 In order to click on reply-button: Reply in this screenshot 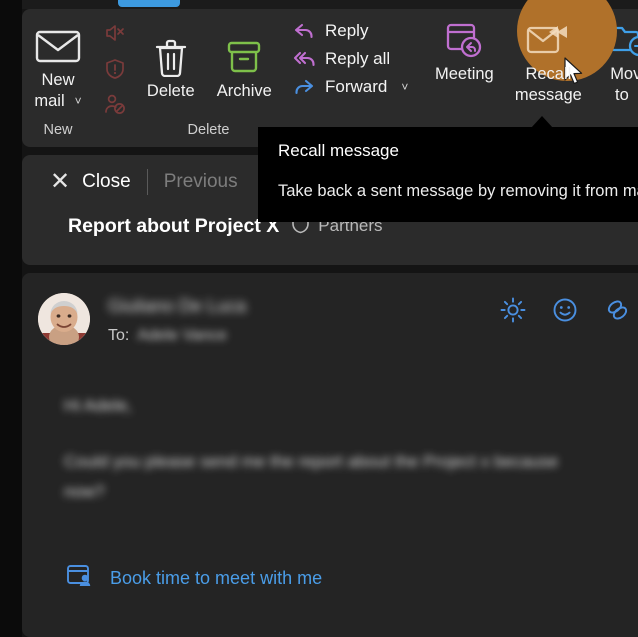, I will do `click(350, 31)`.